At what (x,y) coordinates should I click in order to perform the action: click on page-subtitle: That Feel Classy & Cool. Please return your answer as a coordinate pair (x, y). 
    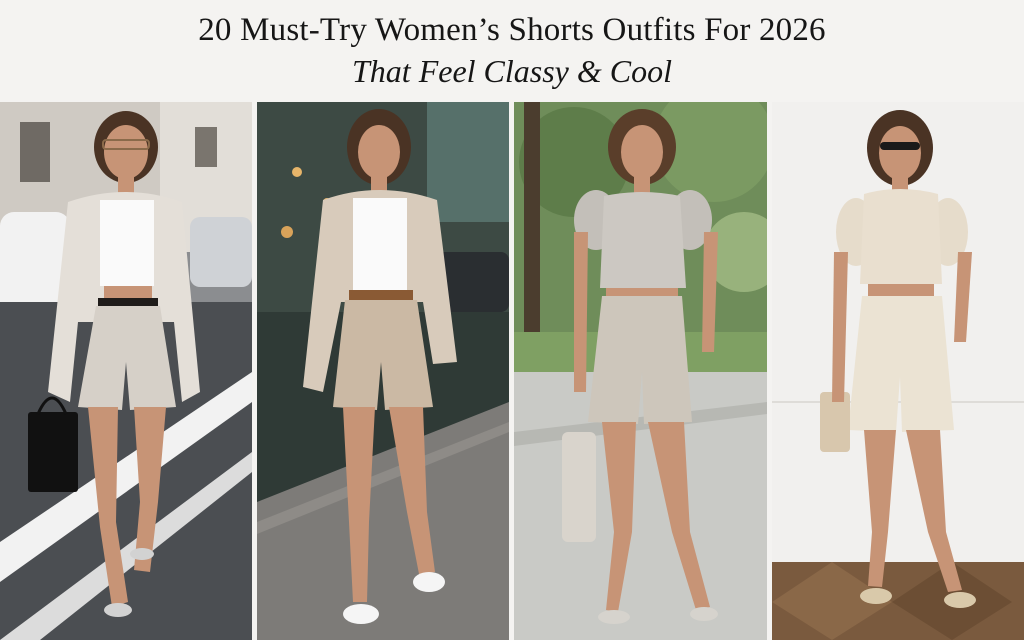
    Looking at the image, I should click on (512, 71).